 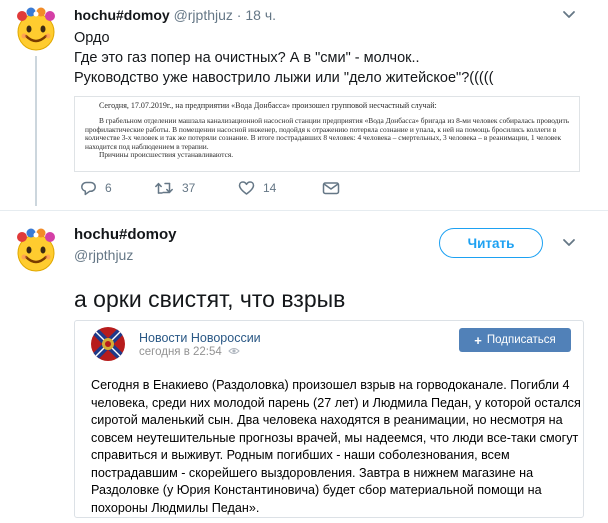 I want to click on document-line: Причины происшествия устанавливаются., so click(x=166, y=155).